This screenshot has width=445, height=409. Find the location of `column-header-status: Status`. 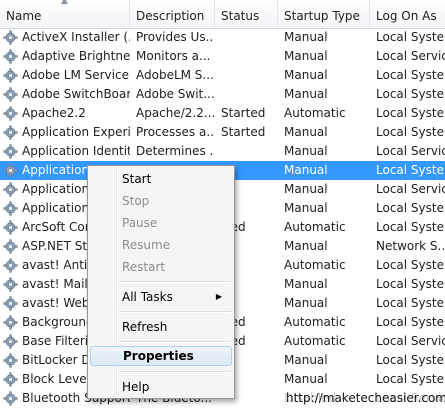

column-header-status: Status is located at coordinates (246, 14).